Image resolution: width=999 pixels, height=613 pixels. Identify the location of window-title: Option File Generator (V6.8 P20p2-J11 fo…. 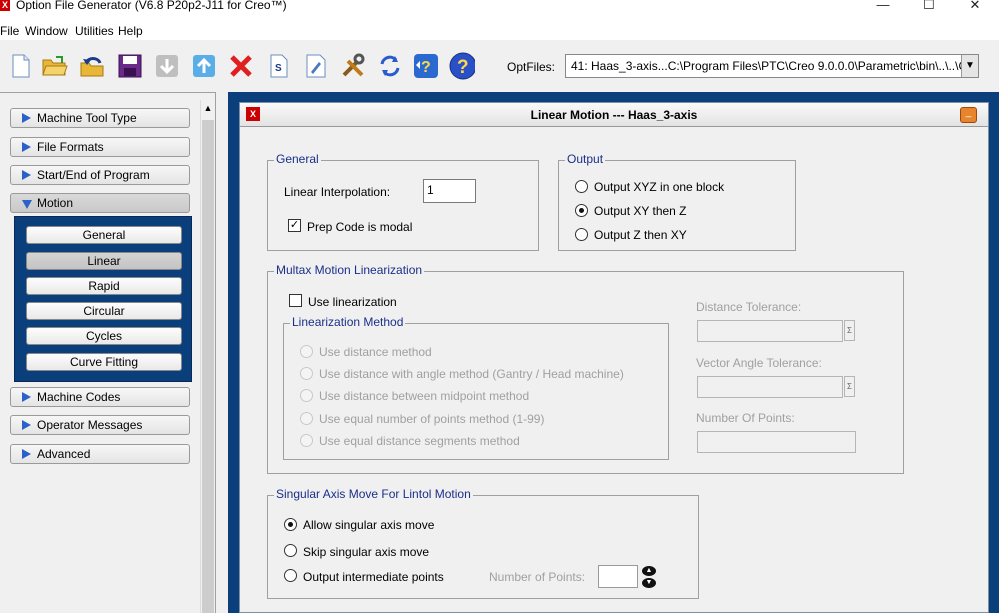
(151, 6).